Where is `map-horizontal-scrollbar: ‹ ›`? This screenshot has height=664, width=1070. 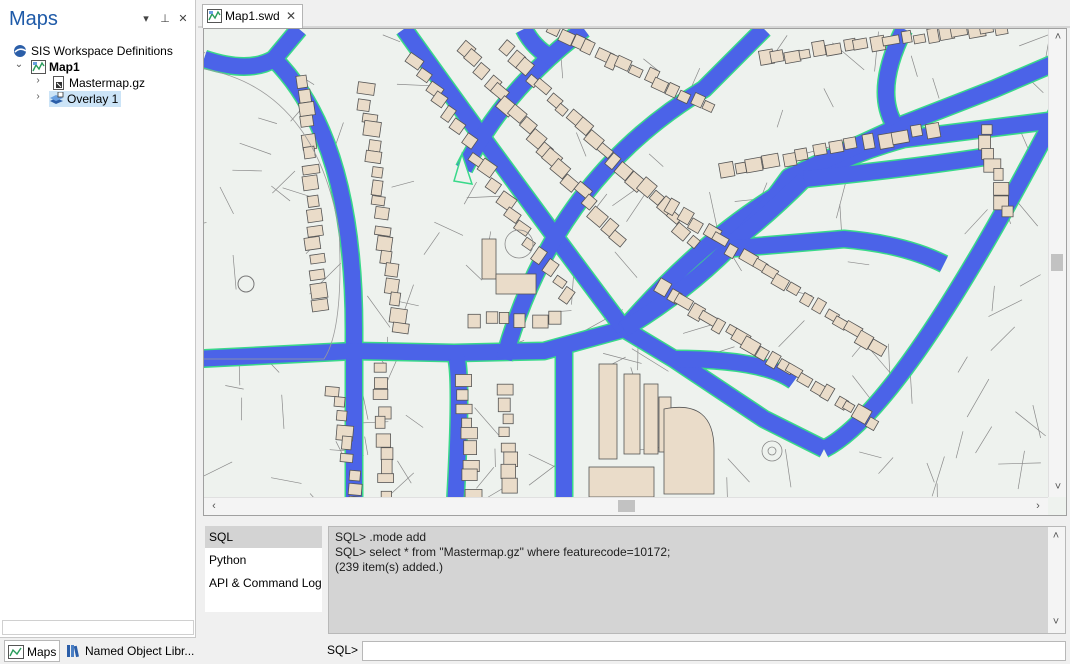 map-horizontal-scrollbar: ‹ › is located at coordinates (626, 506).